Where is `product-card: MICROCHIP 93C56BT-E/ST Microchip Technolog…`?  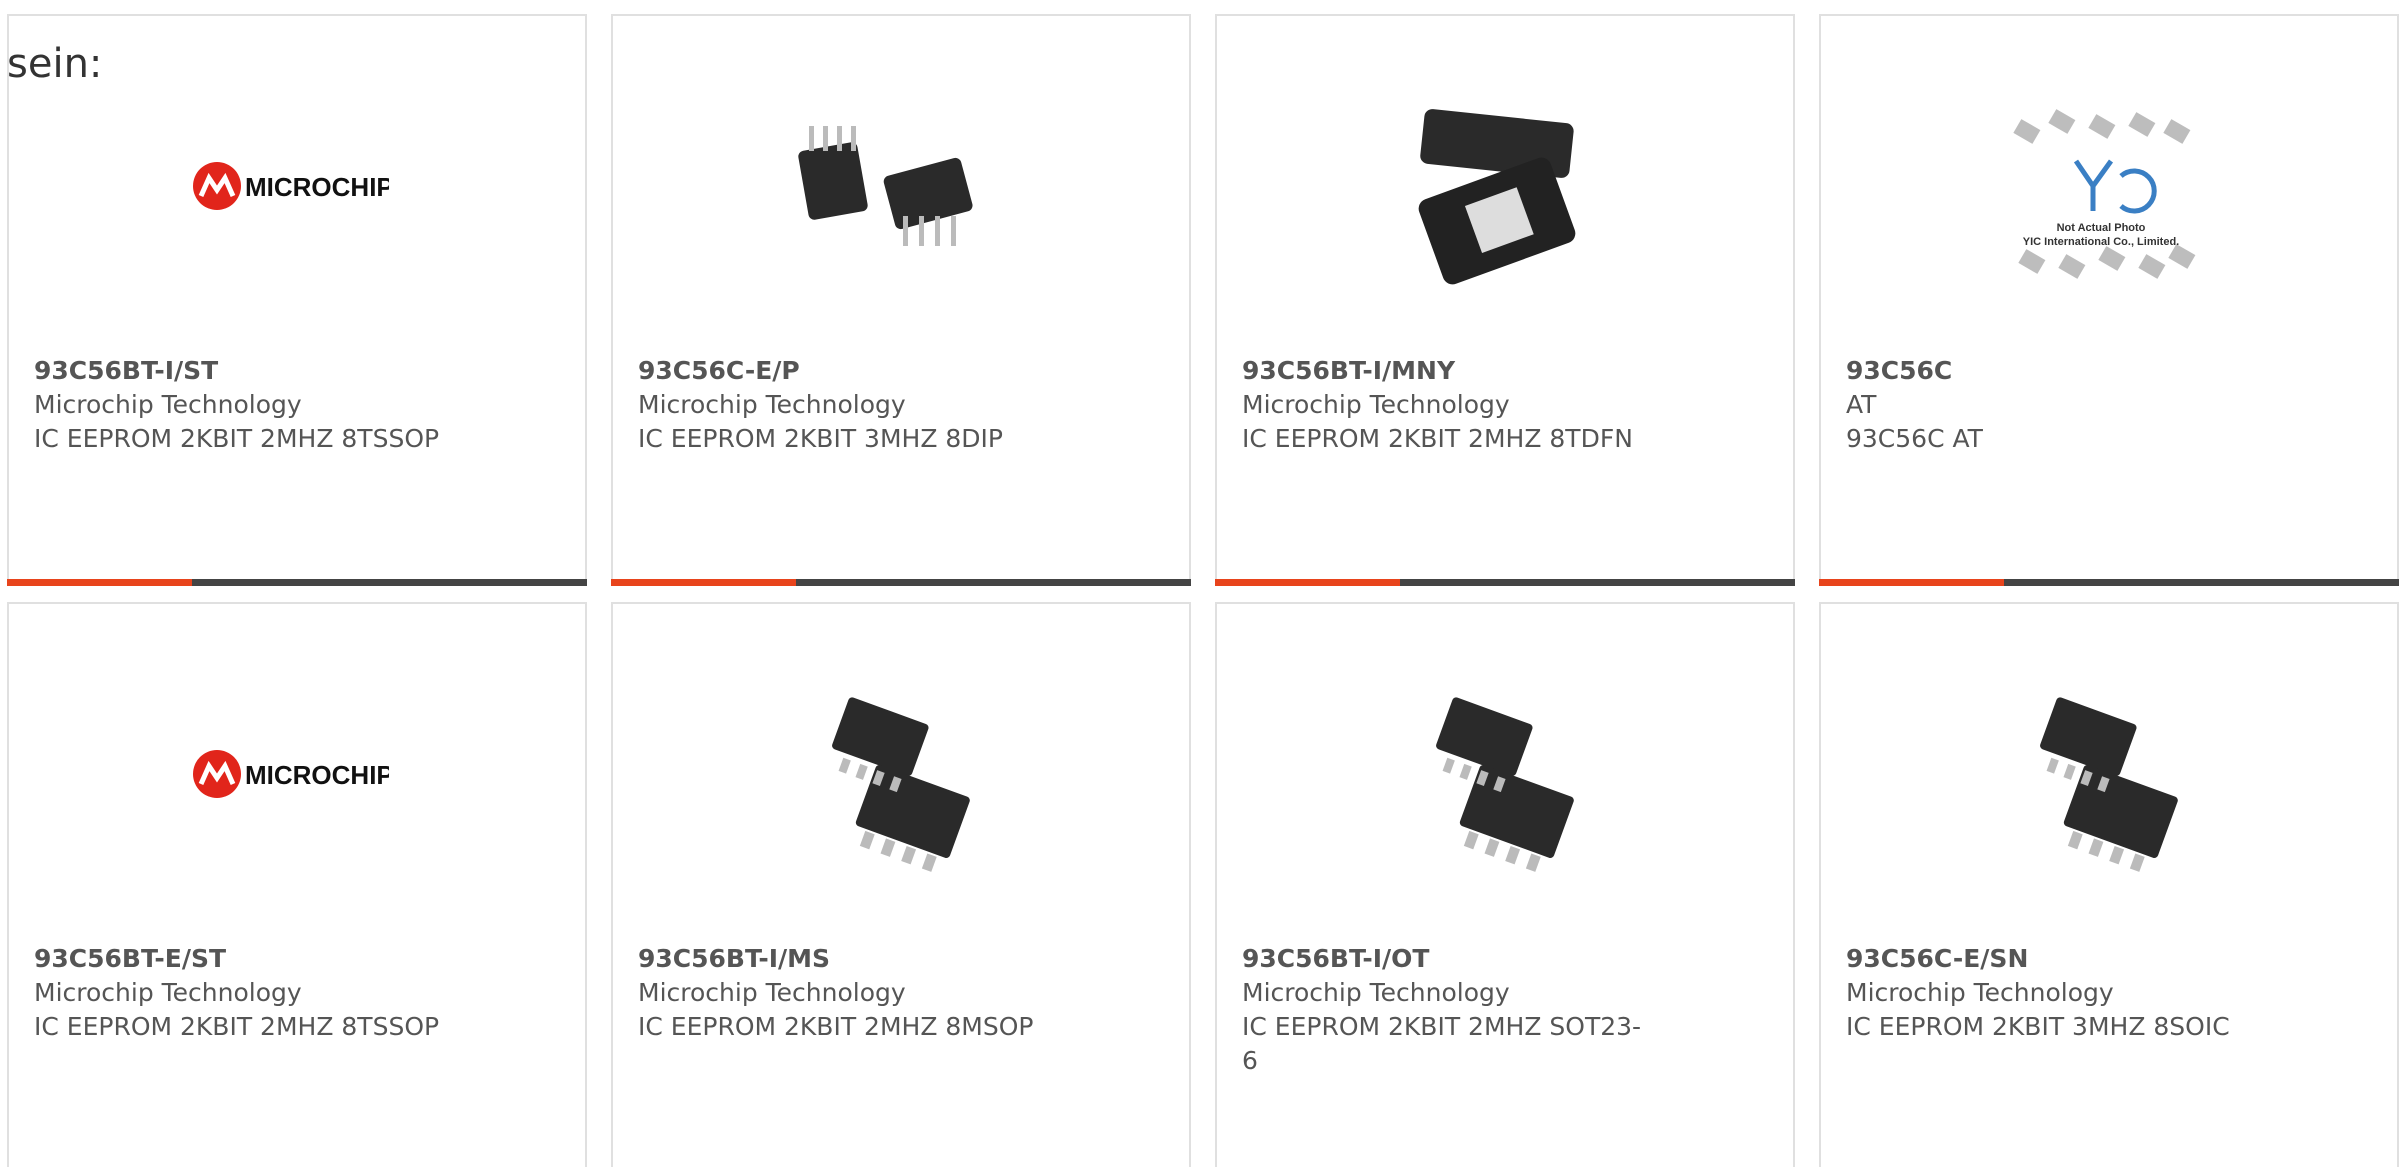
product-card: MICROCHIP 93C56BT-E/ST Microchip Technolog… is located at coordinates (297, 884).